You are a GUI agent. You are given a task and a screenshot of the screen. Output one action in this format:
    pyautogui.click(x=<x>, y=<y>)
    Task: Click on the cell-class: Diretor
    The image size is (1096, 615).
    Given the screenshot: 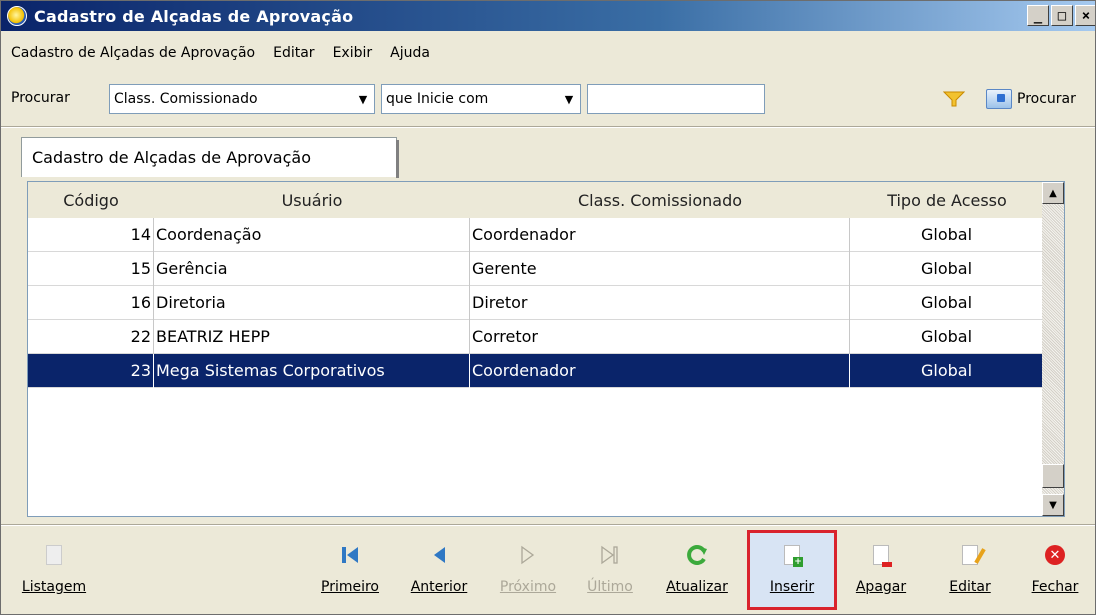 What is the action you would take?
    pyautogui.click(x=660, y=303)
    